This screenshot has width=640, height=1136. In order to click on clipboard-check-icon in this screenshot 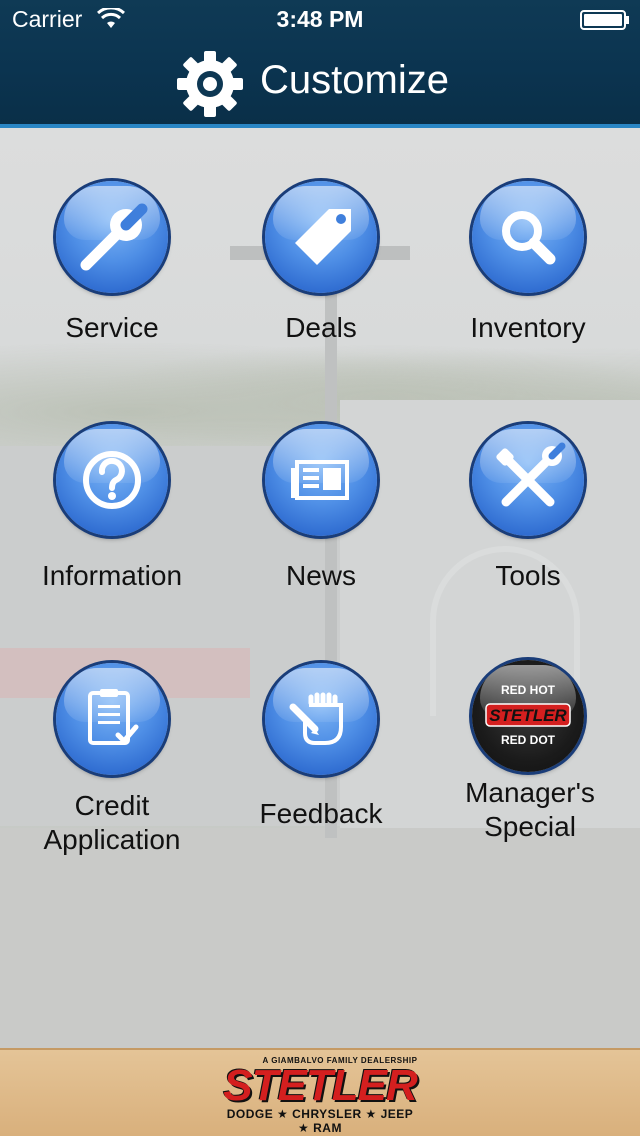, I will do `click(113, 717)`.